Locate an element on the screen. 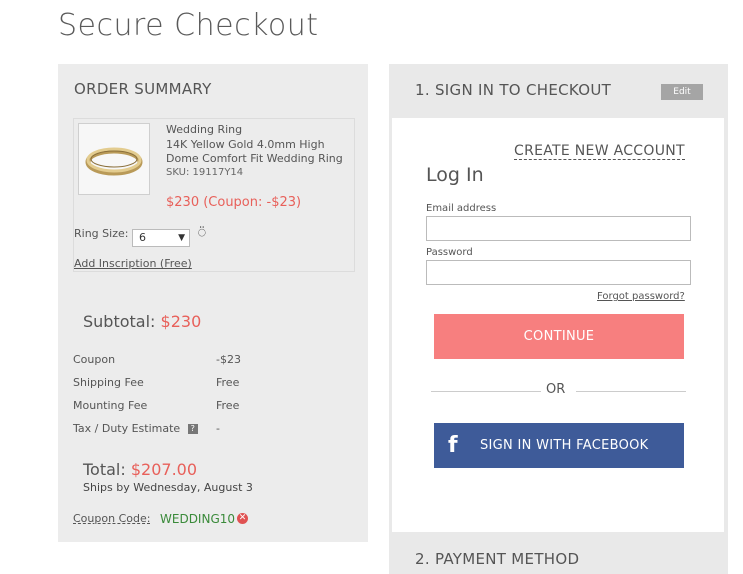  shipping-fee-value: Free is located at coordinates (228, 382).